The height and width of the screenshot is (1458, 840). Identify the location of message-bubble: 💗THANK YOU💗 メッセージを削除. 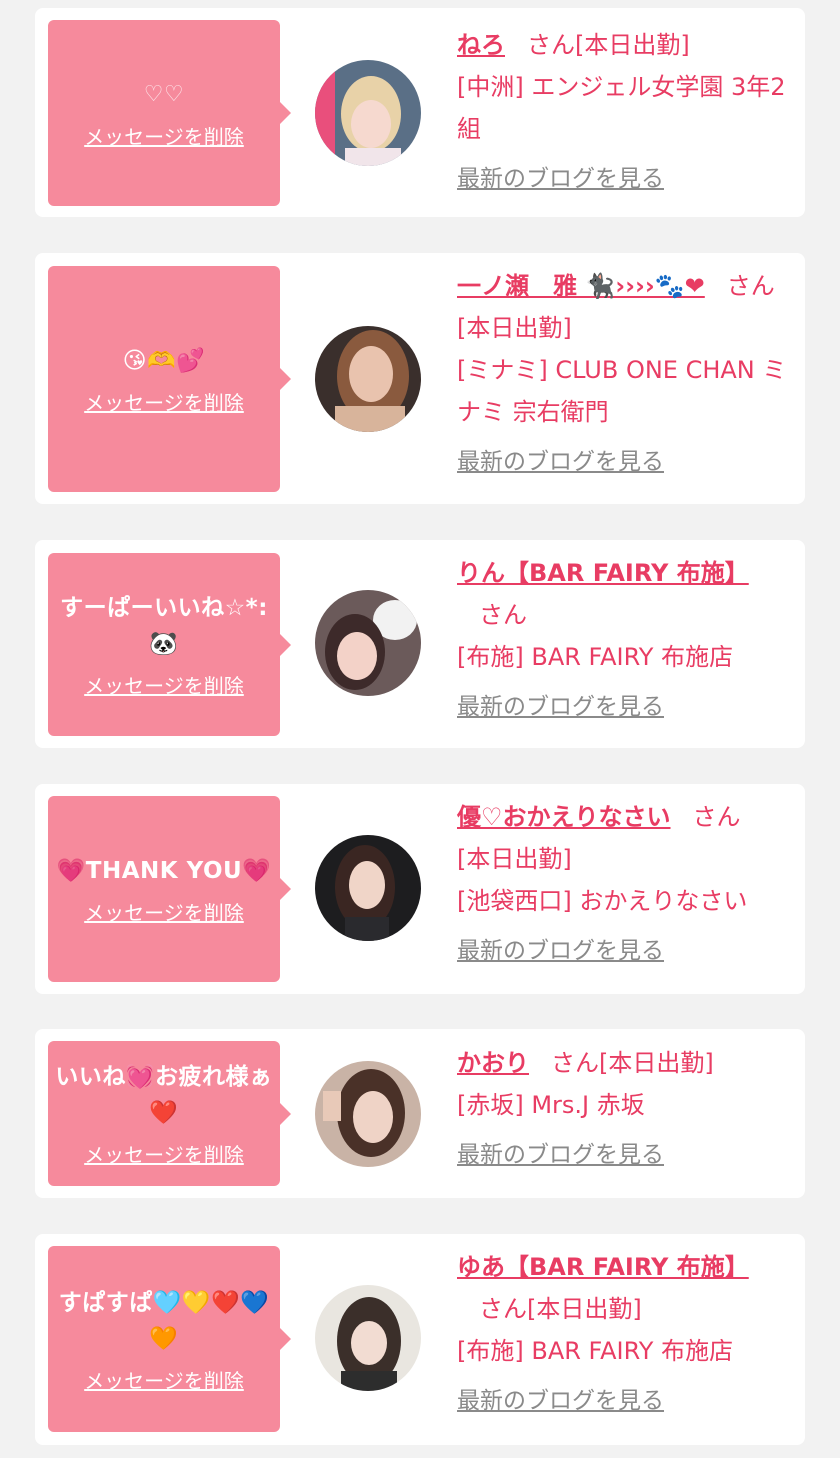
(169, 889).